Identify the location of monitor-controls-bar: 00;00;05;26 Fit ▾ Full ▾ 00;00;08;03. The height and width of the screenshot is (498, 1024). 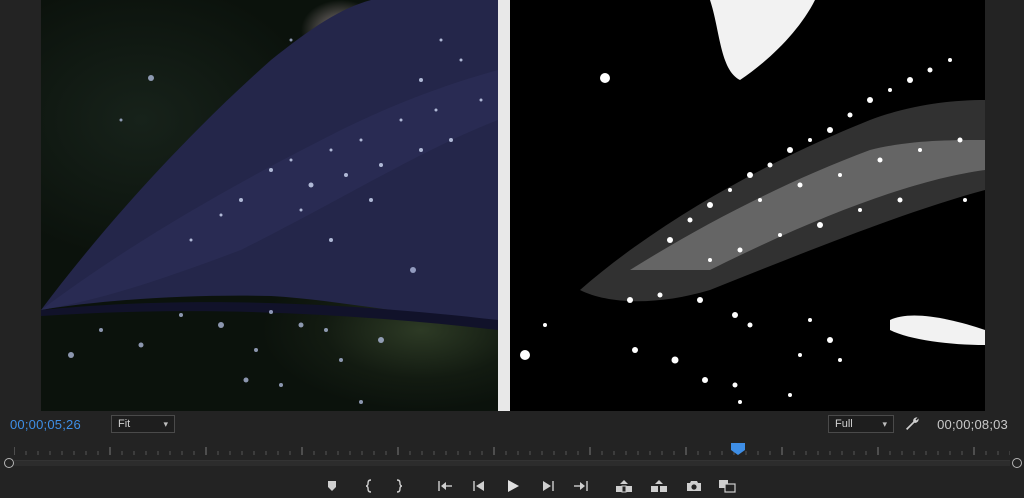
(512, 425).